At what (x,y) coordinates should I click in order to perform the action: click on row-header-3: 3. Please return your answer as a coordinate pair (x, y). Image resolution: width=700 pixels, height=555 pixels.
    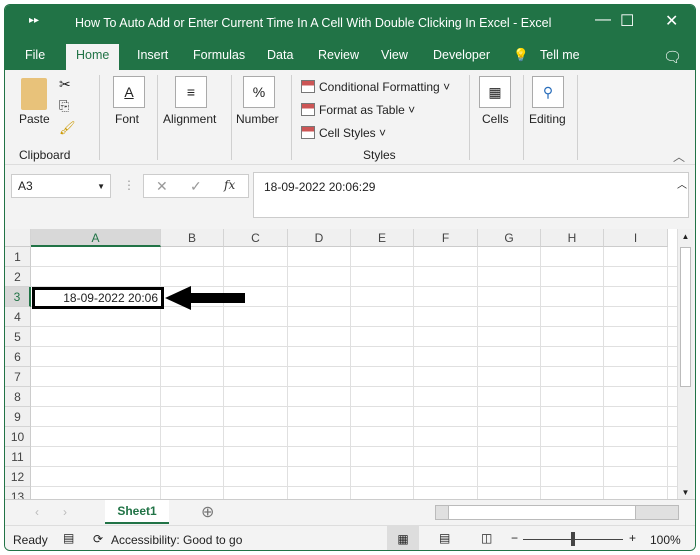
    Looking at the image, I should click on (18, 297).